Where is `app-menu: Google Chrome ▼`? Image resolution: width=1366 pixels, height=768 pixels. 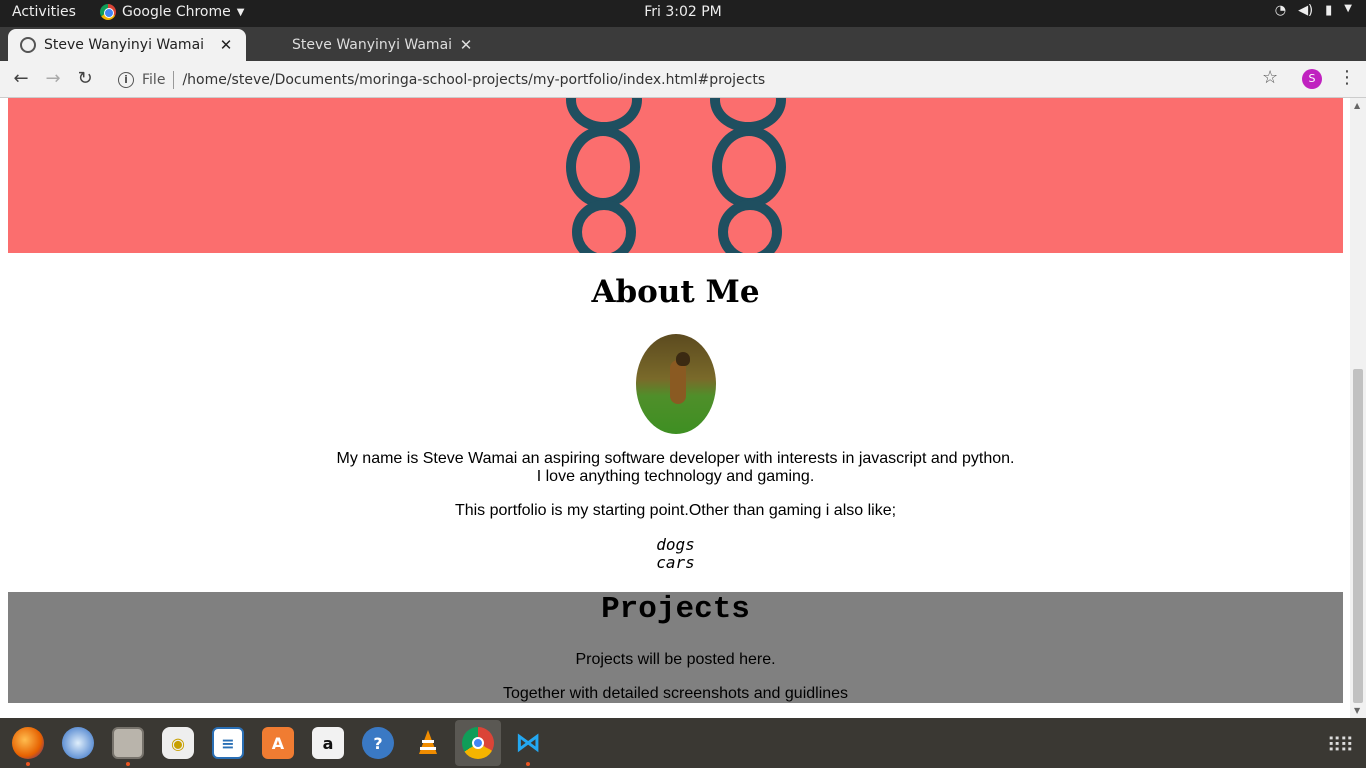 app-menu: Google Chrome ▼ is located at coordinates (172, 12).